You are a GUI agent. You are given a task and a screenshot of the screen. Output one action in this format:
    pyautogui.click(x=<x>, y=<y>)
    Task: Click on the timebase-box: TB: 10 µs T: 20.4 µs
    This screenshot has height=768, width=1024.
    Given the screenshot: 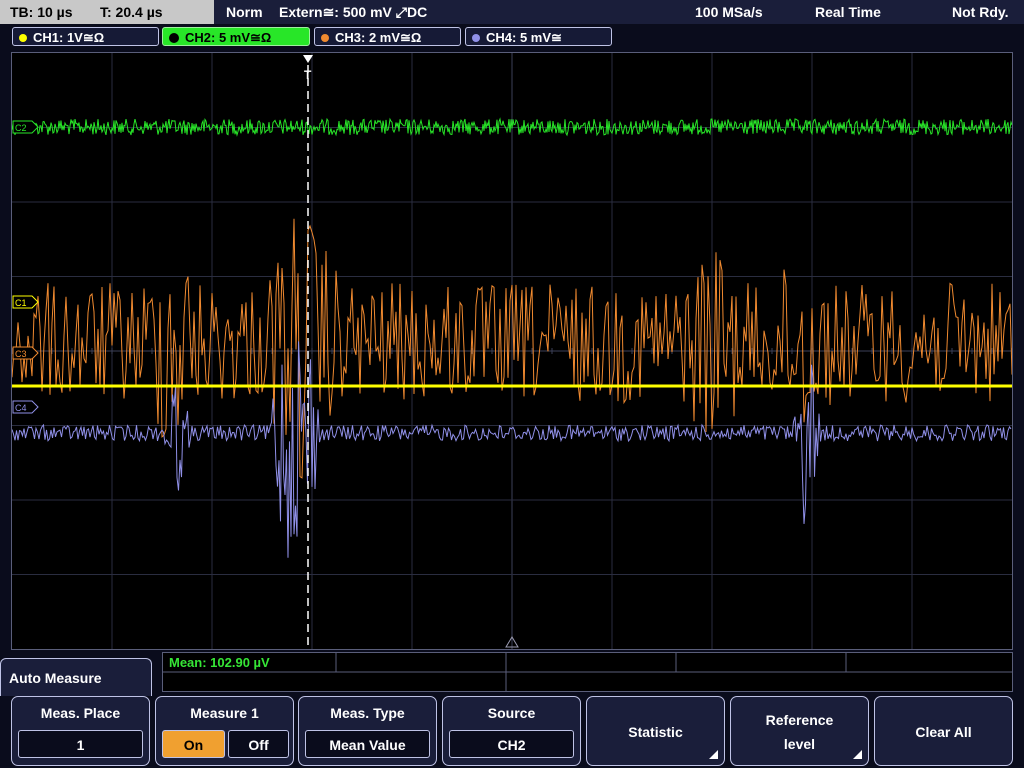 What is the action you would take?
    pyautogui.click(x=107, y=12)
    